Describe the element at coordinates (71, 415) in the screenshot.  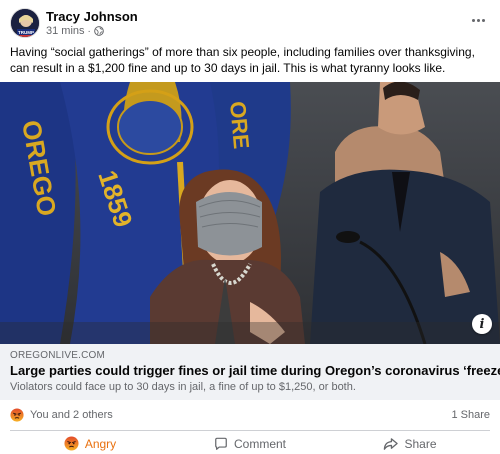
I see `reaction-summary: You and 2 others` at that location.